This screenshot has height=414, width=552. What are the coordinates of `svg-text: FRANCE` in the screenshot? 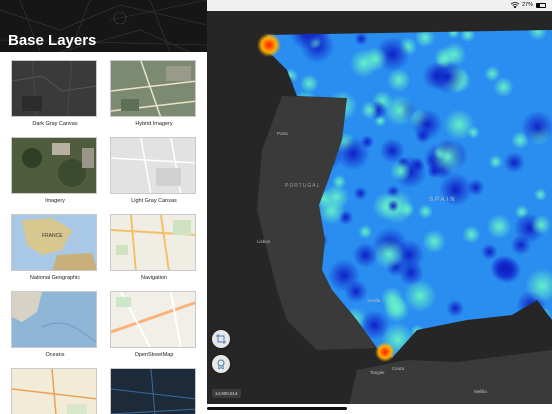 It's located at (52, 236).